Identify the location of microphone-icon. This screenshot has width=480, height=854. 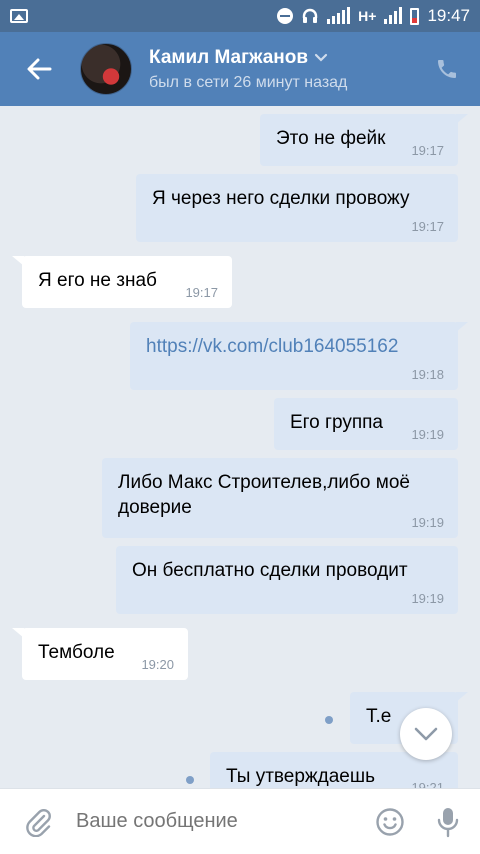
(448, 822).